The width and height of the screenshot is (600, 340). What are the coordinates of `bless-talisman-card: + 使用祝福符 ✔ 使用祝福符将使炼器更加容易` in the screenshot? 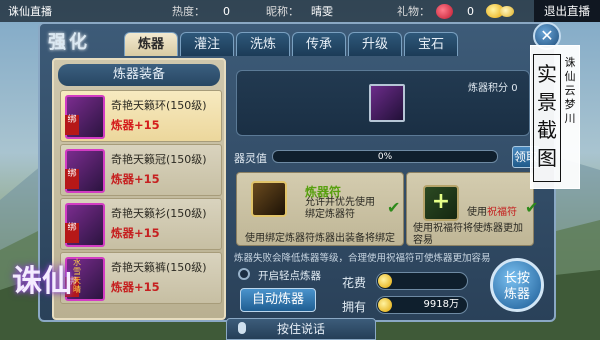 It's located at (472, 209).